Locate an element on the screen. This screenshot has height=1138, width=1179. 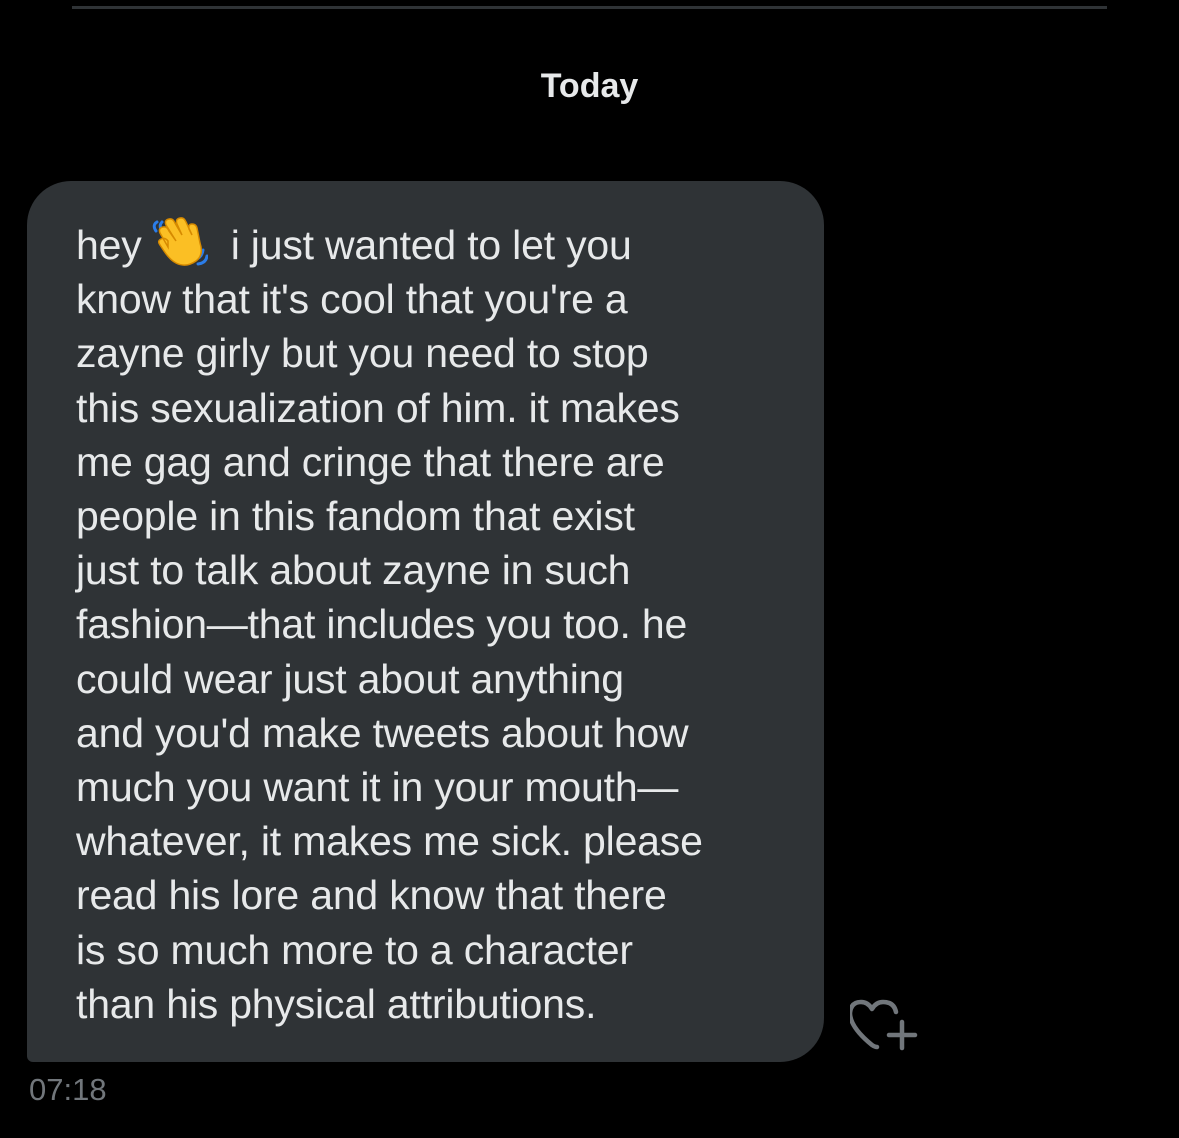
message-line: is so much more to a character is located at coordinates (354, 949).